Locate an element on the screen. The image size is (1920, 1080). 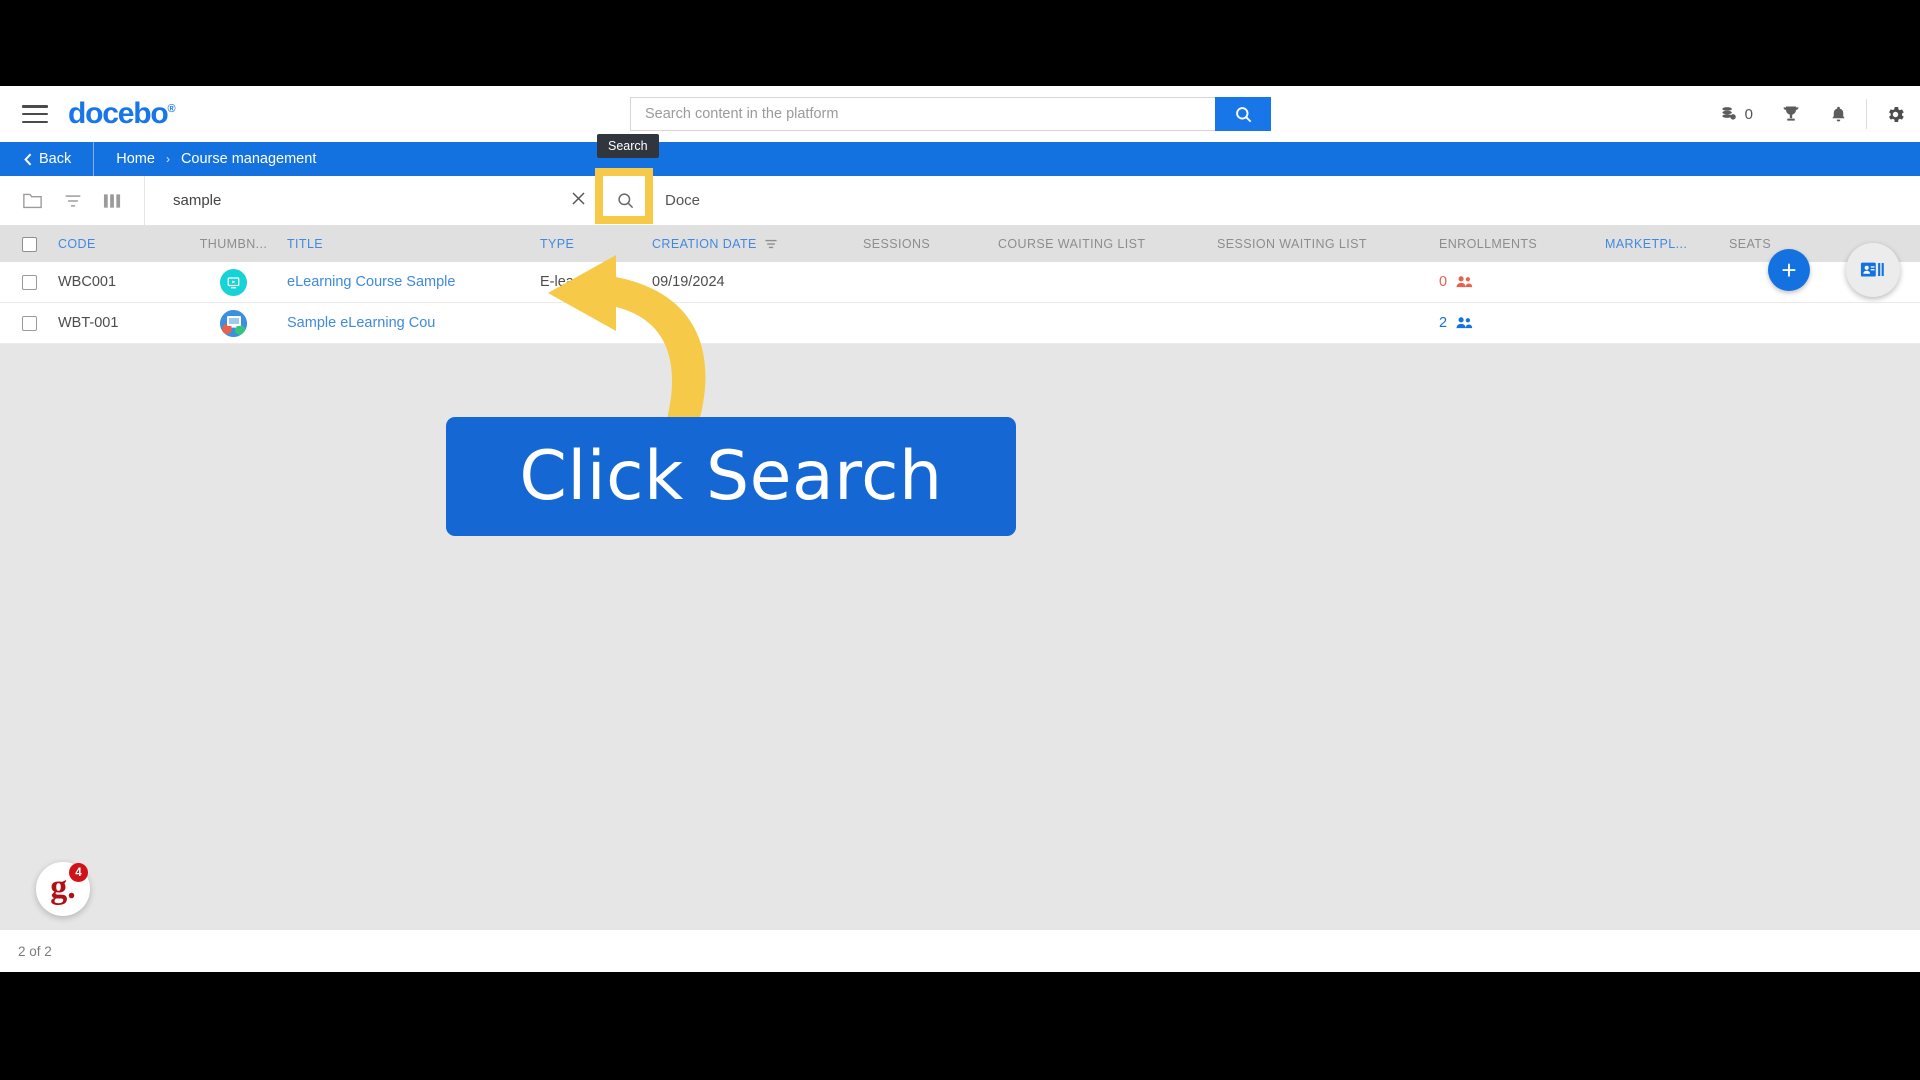
cell-enrollments: 2 is located at coordinates (1522, 323).